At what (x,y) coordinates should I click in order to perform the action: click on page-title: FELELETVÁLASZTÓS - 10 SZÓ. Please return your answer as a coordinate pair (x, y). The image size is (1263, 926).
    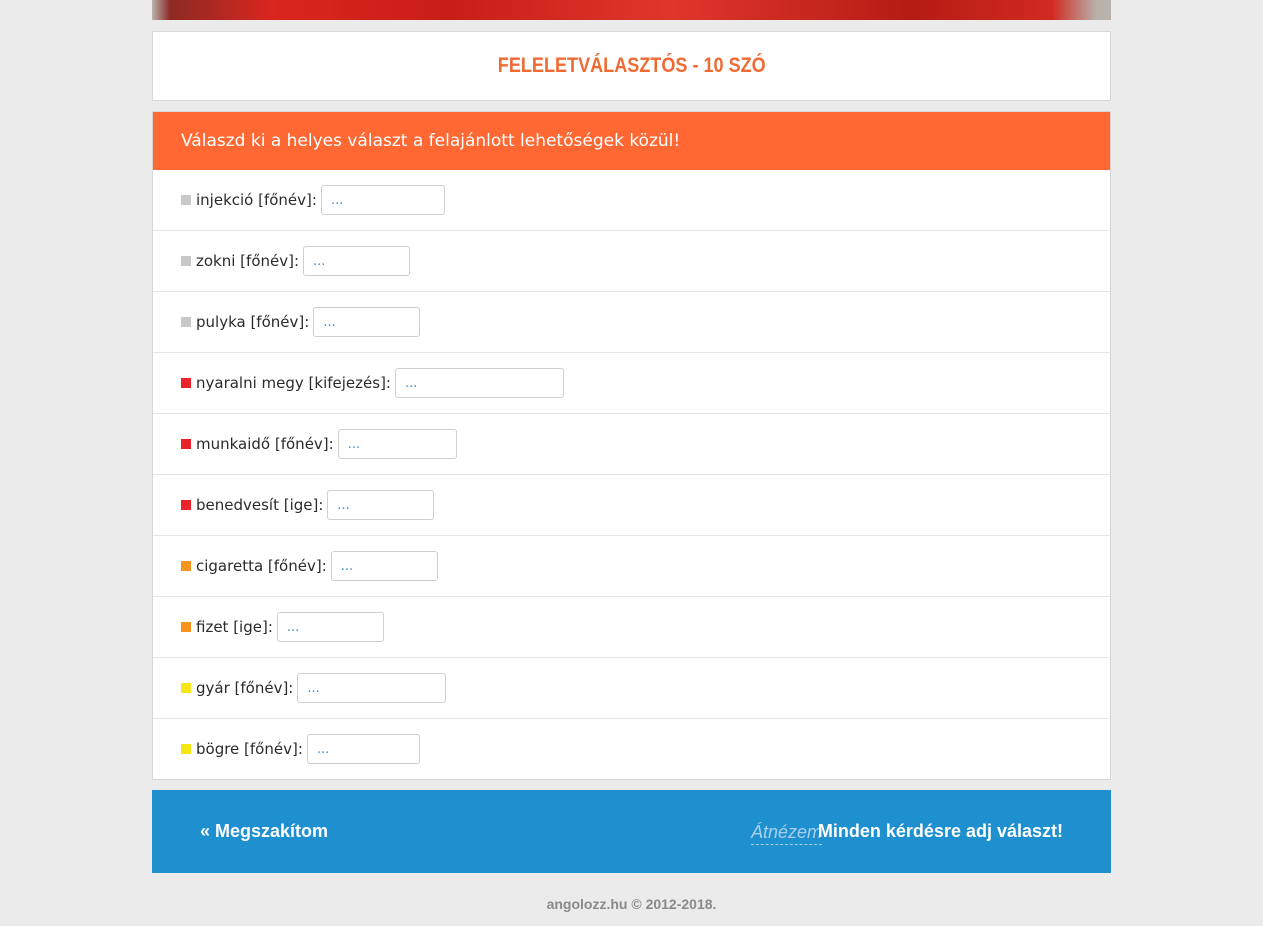
    Looking at the image, I should click on (631, 65).